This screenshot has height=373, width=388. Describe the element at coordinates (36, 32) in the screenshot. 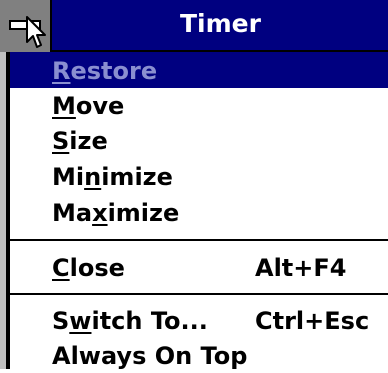

I see `mouse-pointer-icon` at that location.